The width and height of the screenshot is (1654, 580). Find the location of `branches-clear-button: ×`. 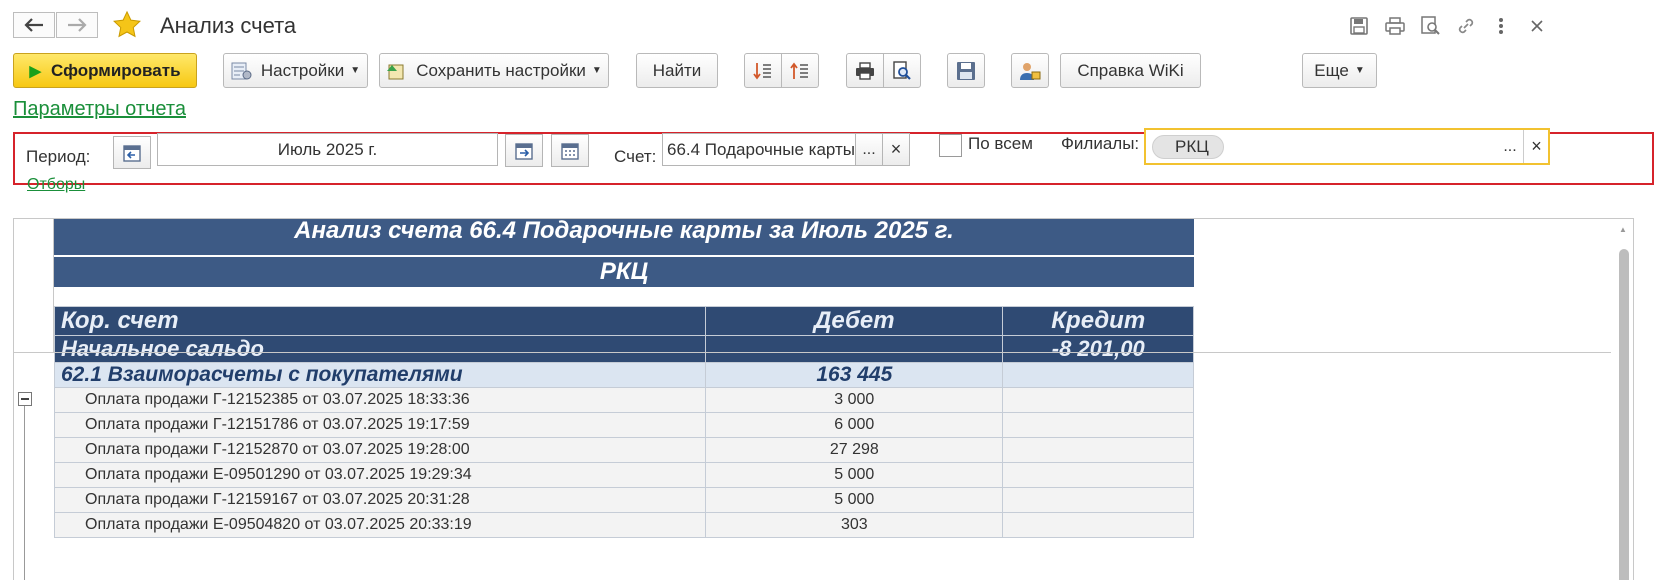

branches-clear-button: × is located at coordinates (1536, 146).